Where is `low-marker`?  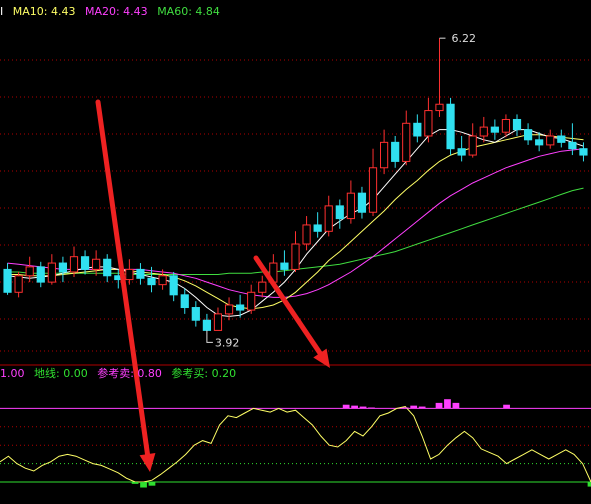
low-marker is located at coordinates (209, 336).